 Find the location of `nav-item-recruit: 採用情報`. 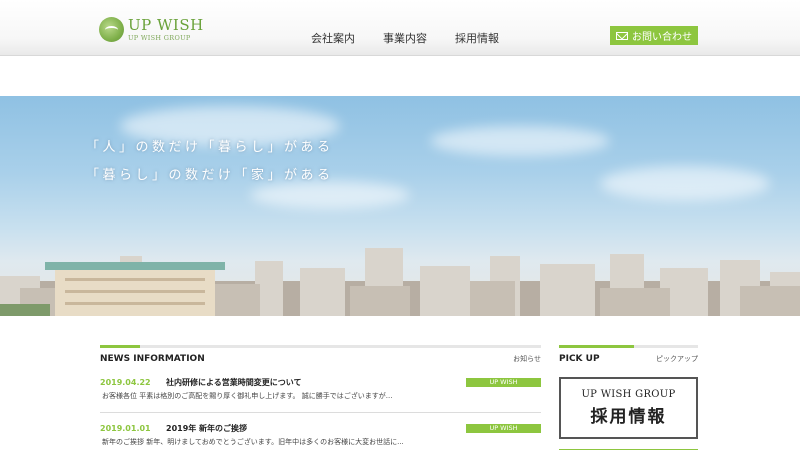

nav-item-recruit: 採用情報 is located at coordinates (477, 38).